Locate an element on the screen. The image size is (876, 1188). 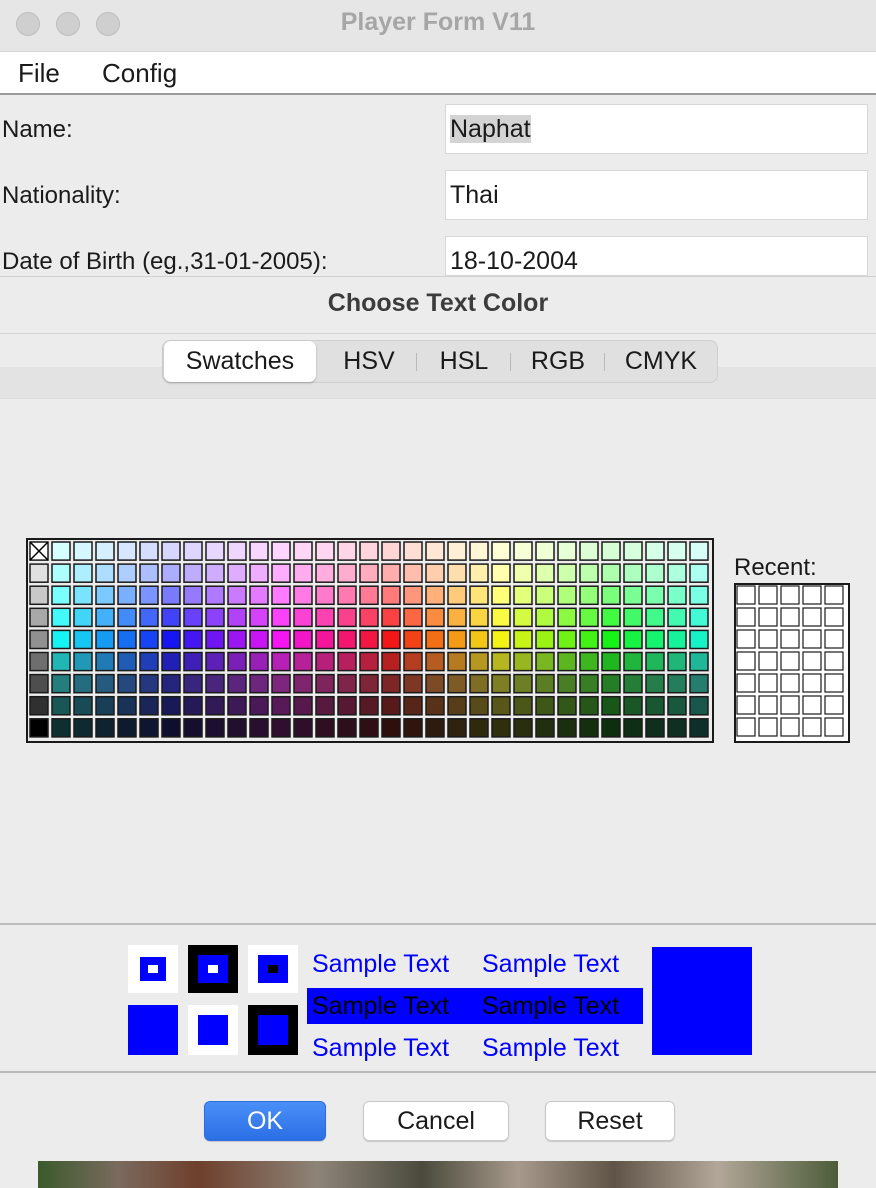
recent-swatches is located at coordinates (792, 663).